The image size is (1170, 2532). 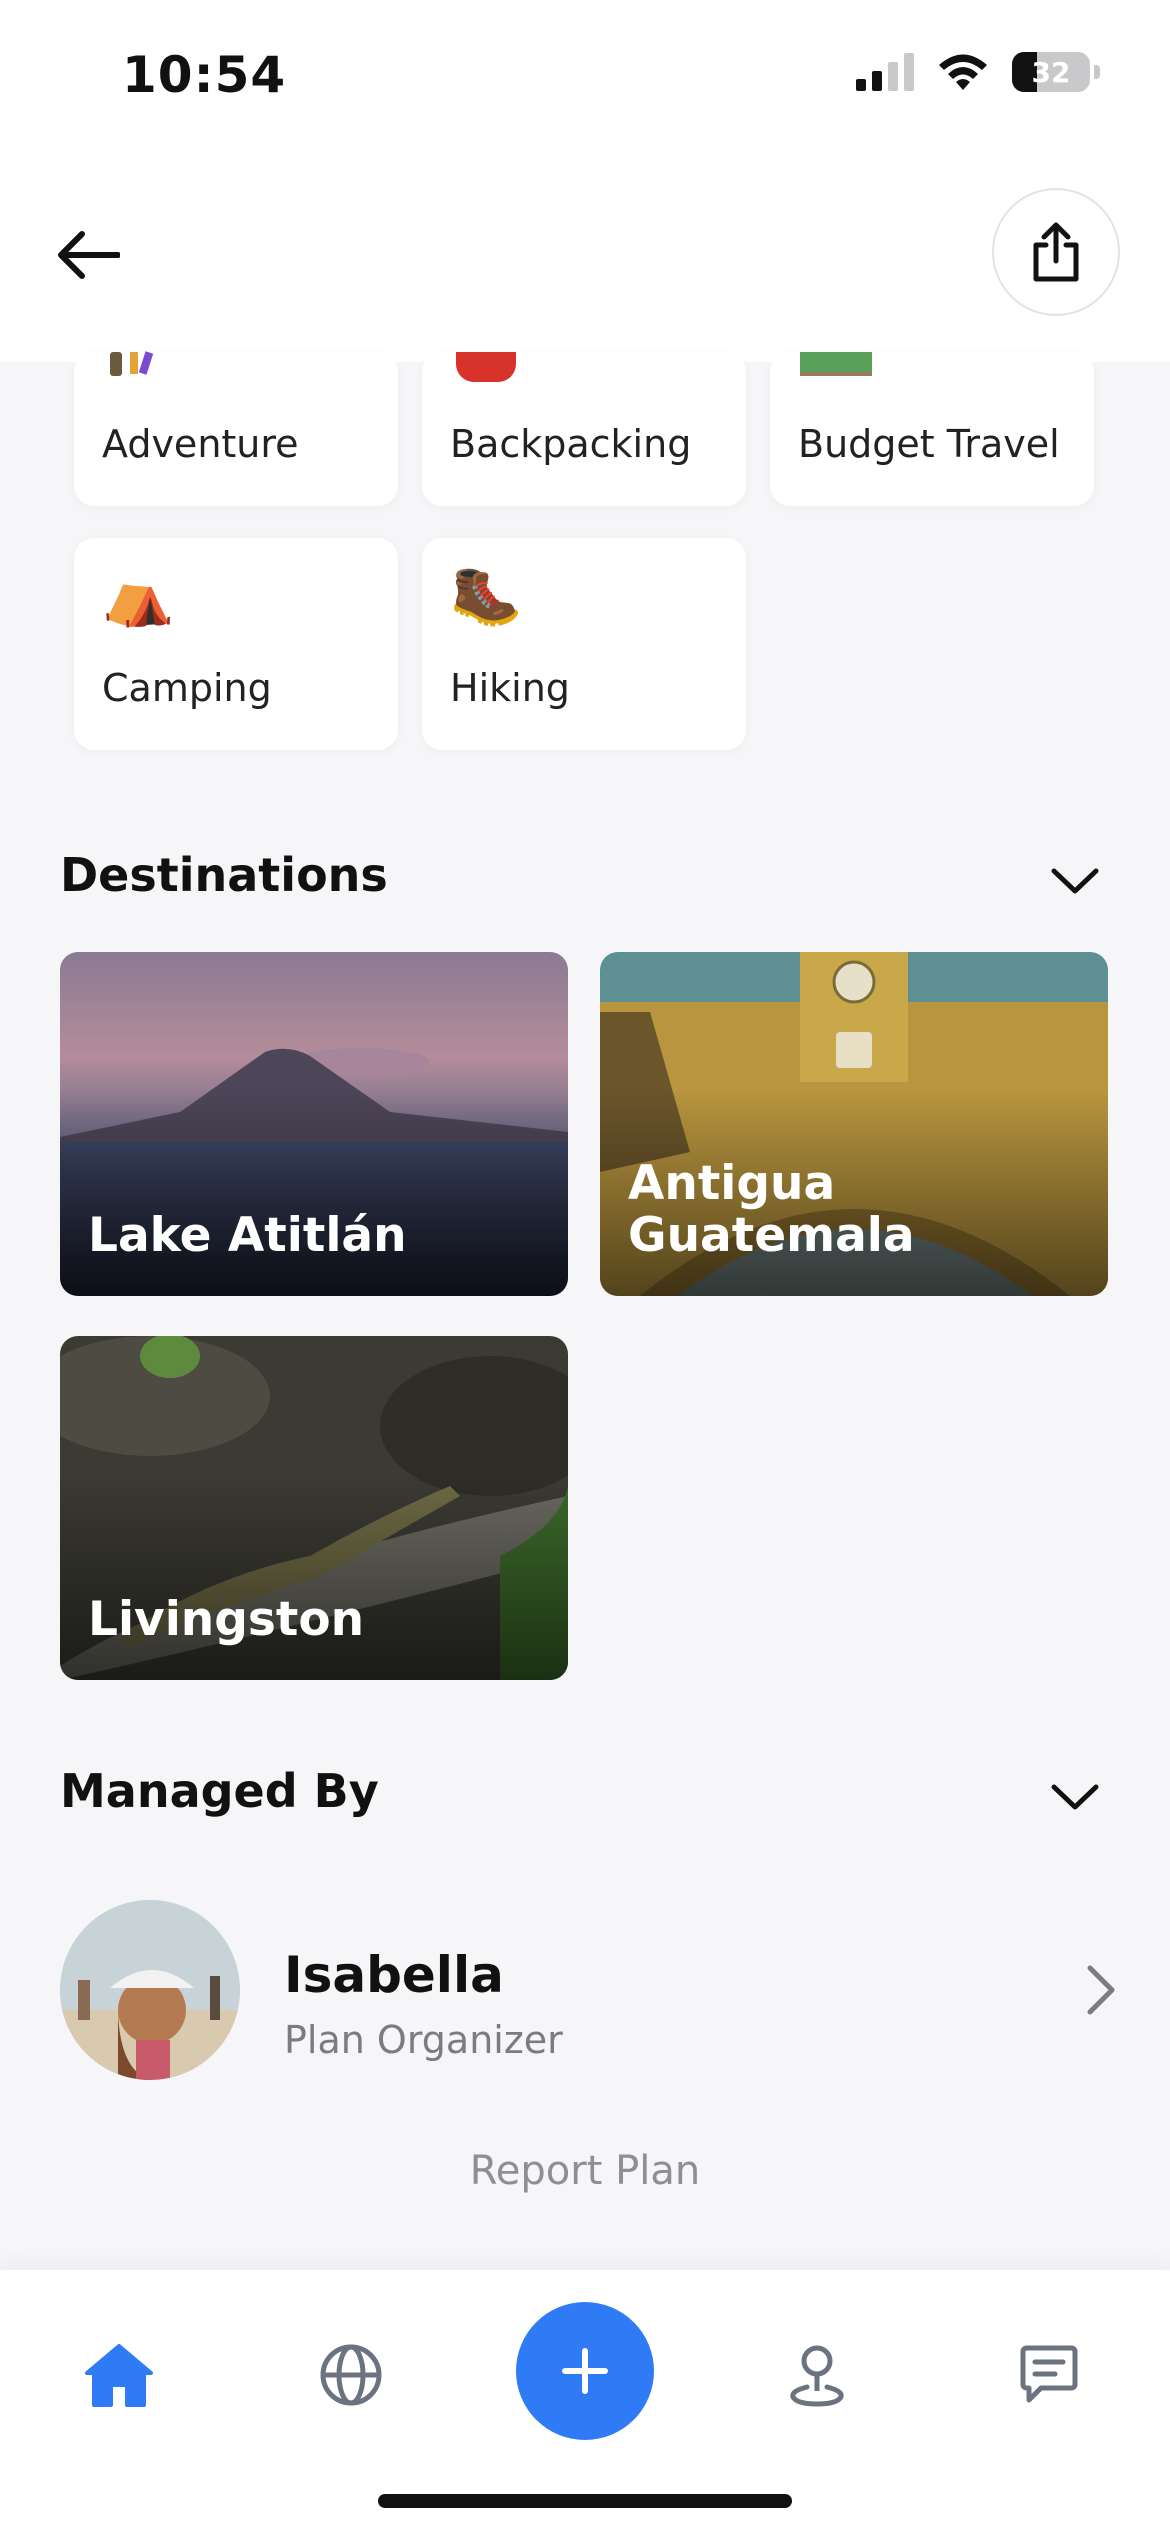 I want to click on avatar, so click(x=150, y=1990).